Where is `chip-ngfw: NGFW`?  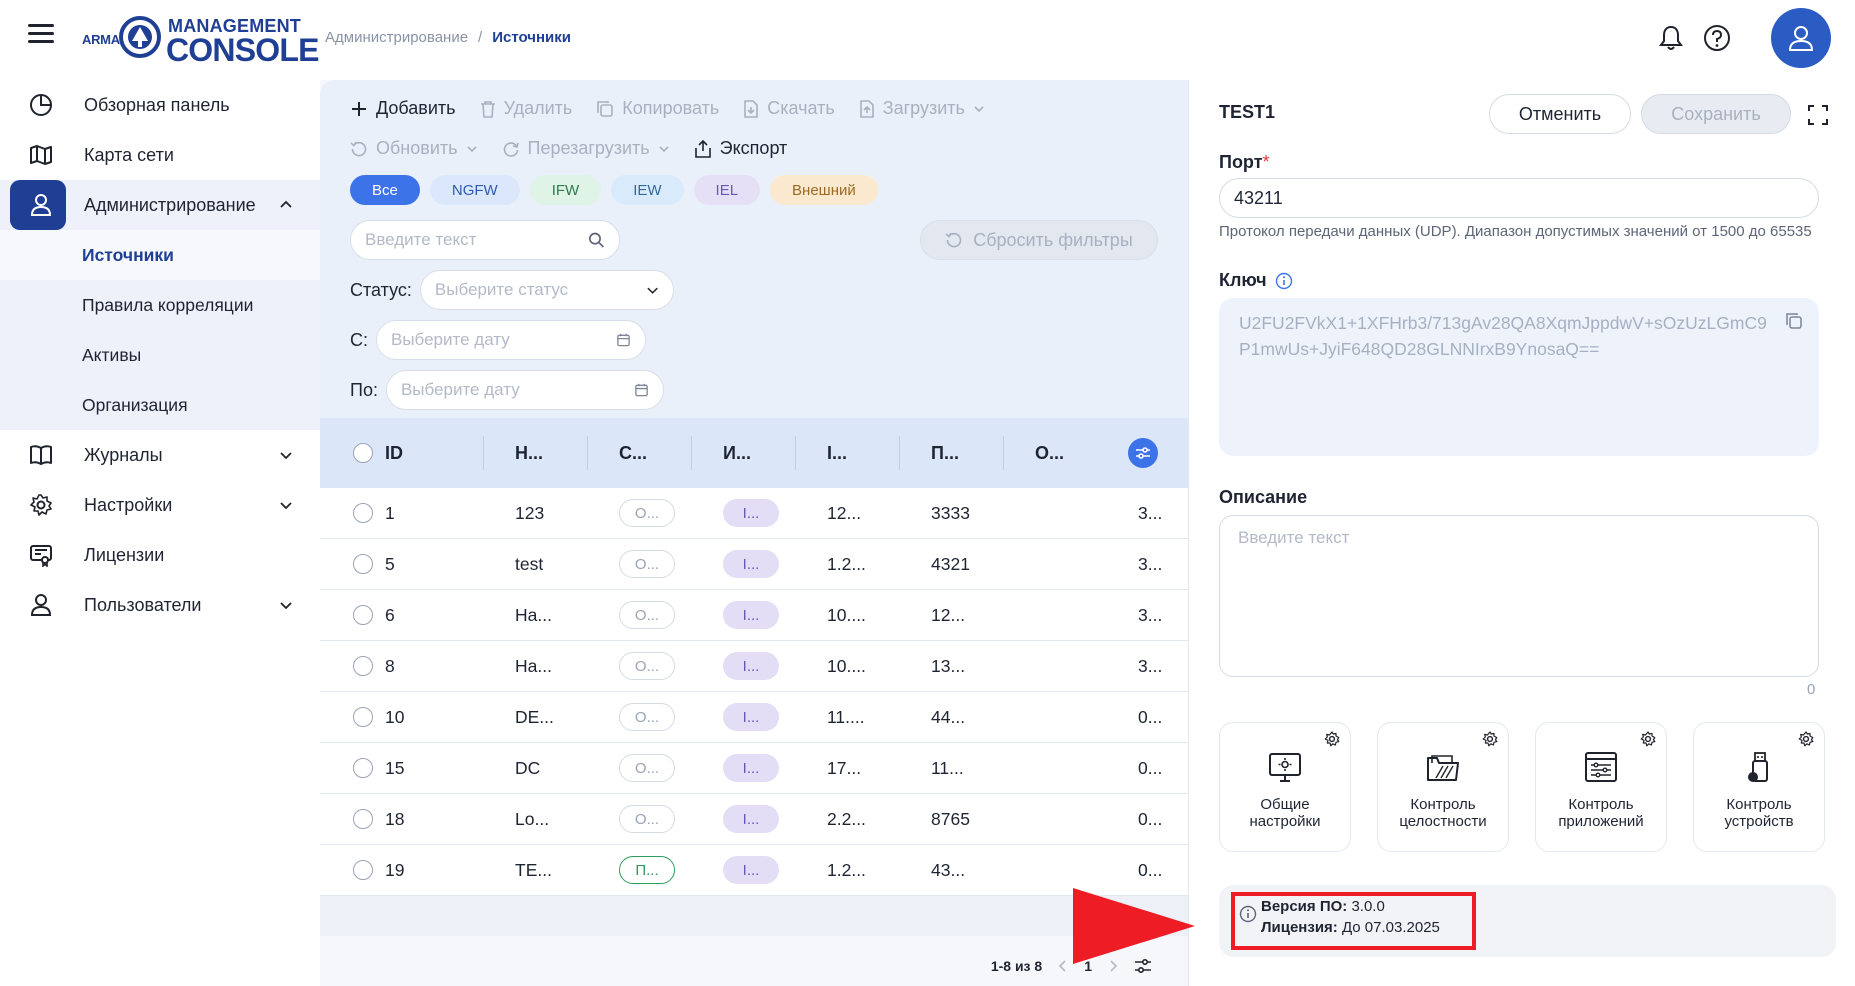 chip-ngfw: NGFW is located at coordinates (474, 190).